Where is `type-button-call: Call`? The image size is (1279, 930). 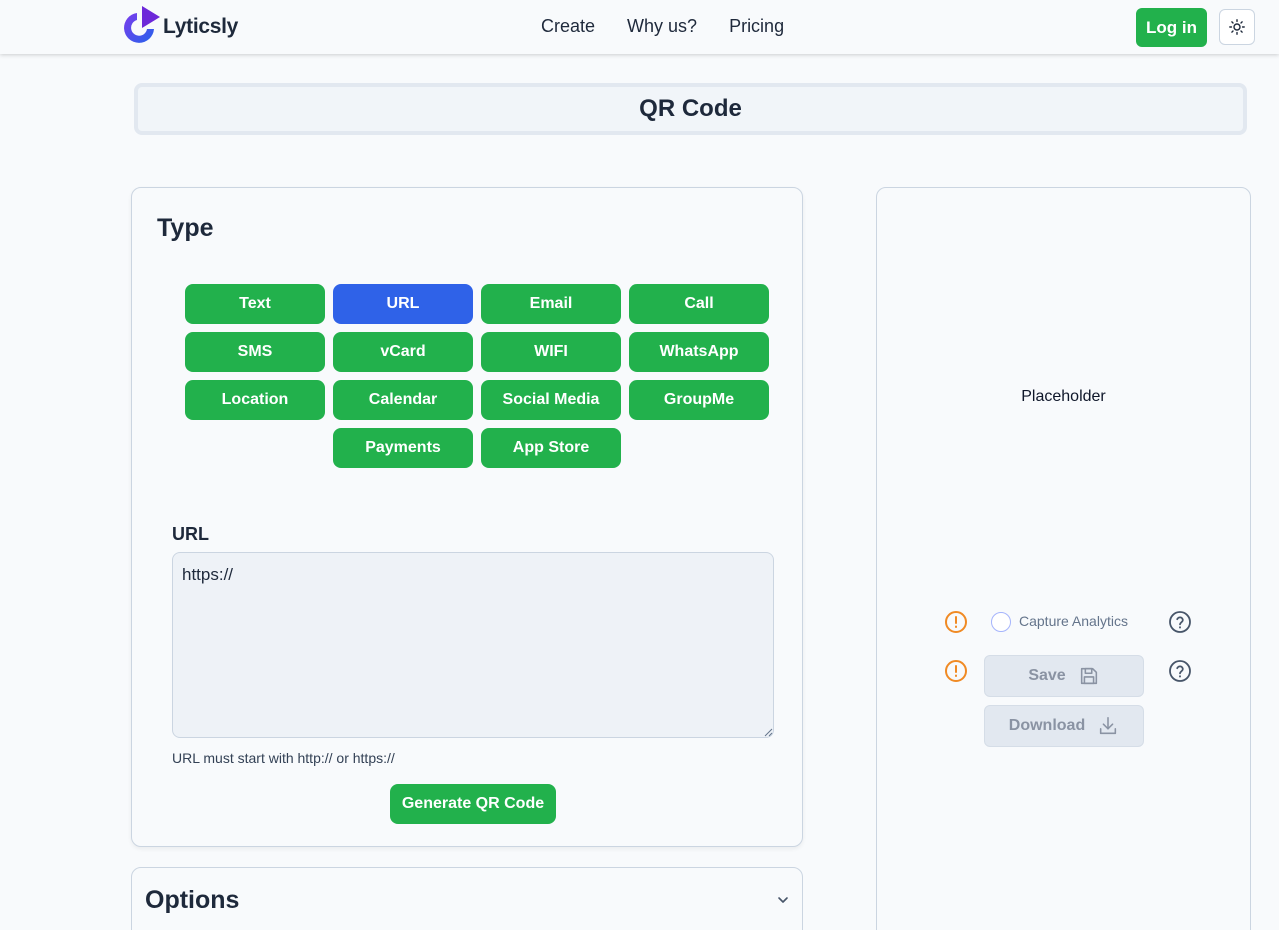 type-button-call: Call is located at coordinates (699, 304).